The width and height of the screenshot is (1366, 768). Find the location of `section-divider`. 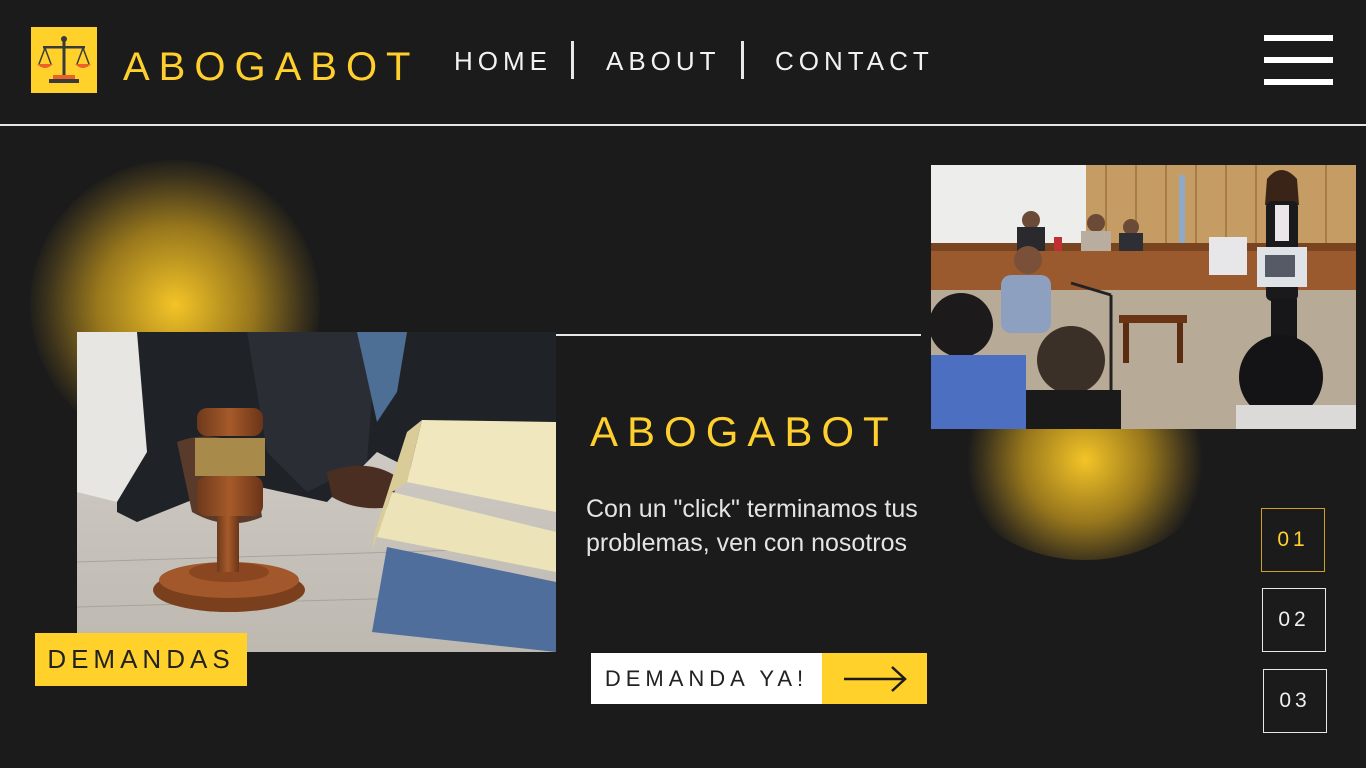

section-divider is located at coordinates (738, 335).